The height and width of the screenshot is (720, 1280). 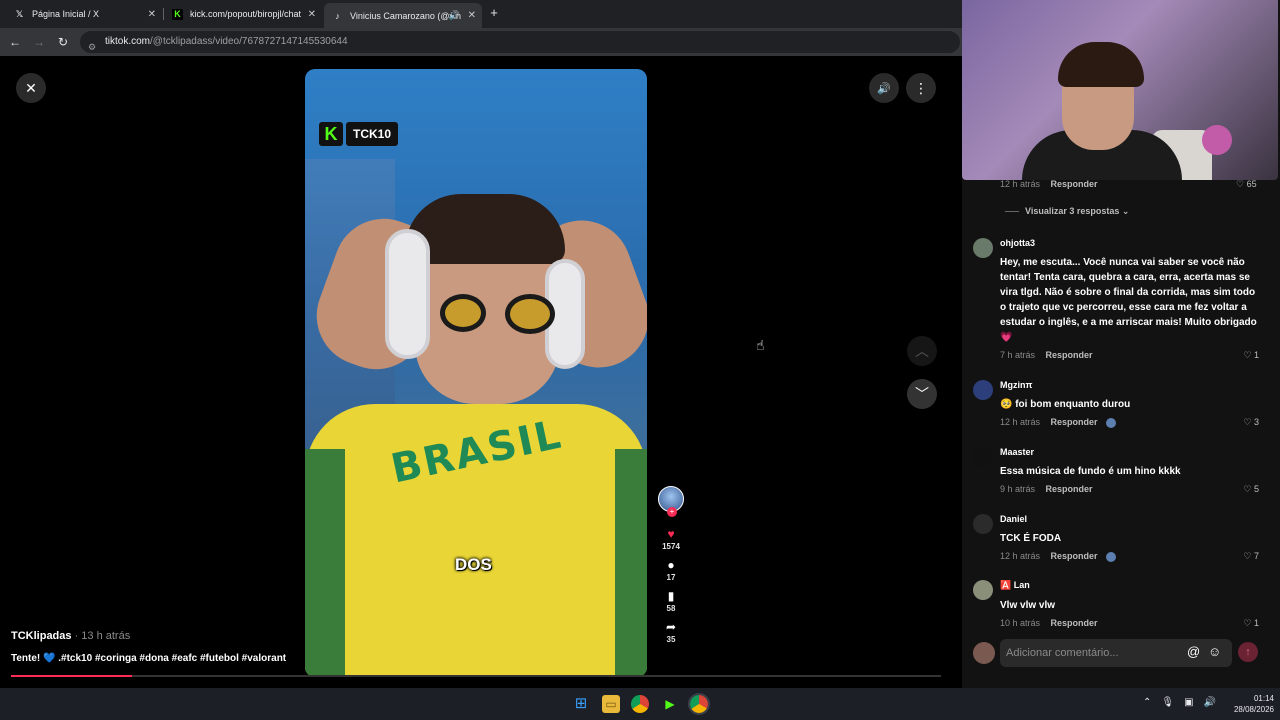 I want to click on save-count: 58, so click(x=671, y=608).